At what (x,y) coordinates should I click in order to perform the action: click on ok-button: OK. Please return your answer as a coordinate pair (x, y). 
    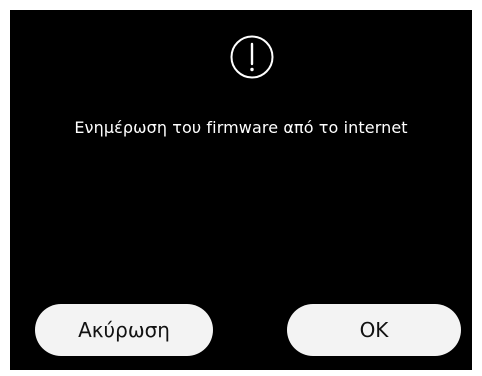
    Looking at the image, I should click on (374, 330).